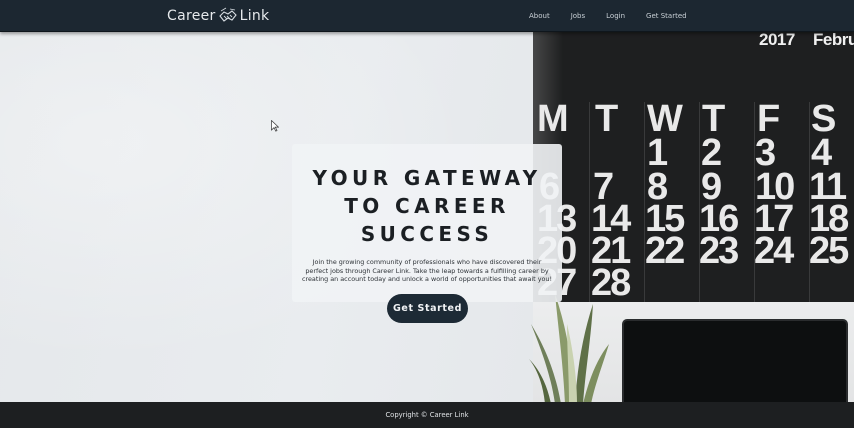 Image resolution: width=854 pixels, height=428 pixels. What do you see at coordinates (719, 251) in the screenshot?
I see `calendar-number: 23` at bounding box center [719, 251].